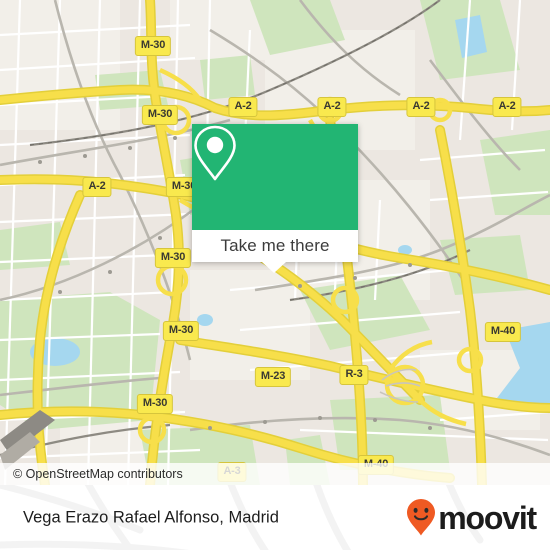 Image resolution: width=550 pixels, height=550 pixels. I want to click on footer-bar: Vega Erazo Rafael Alfonso, Madrid moovit, so click(275, 517).